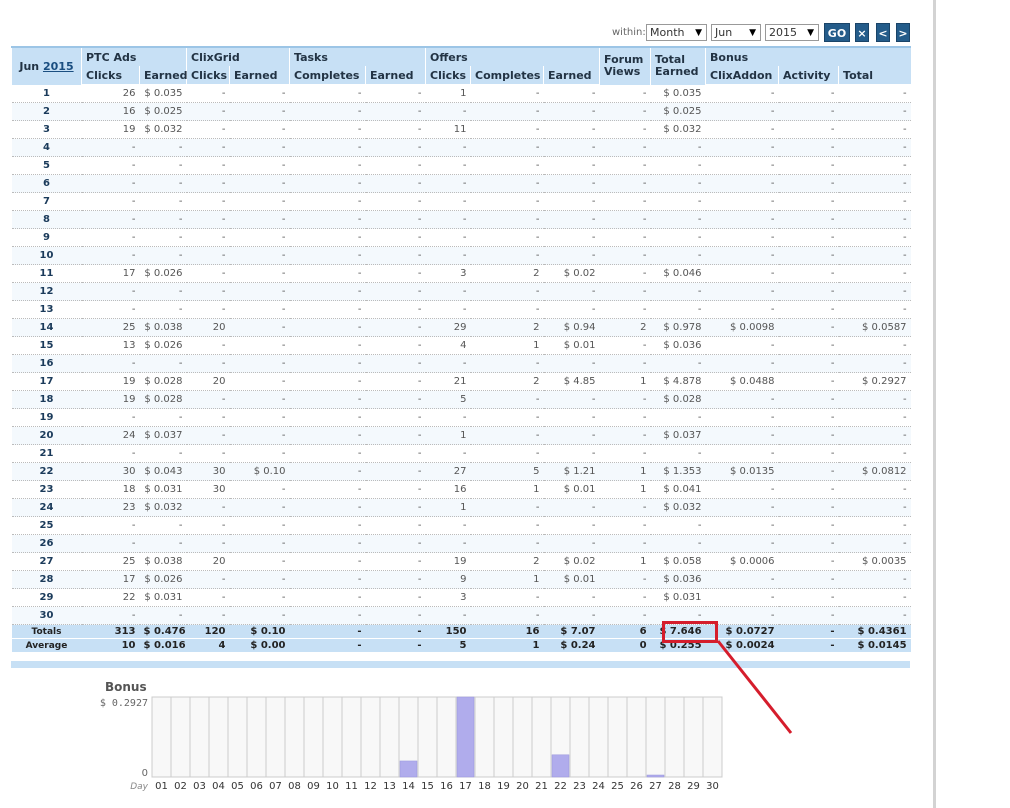 The width and height of the screenshot is (1010, 808). What do you see at coordinates (446, 786) in the screenshot?
I see `x-tick-label: 16` at bounding box center [446, 786].